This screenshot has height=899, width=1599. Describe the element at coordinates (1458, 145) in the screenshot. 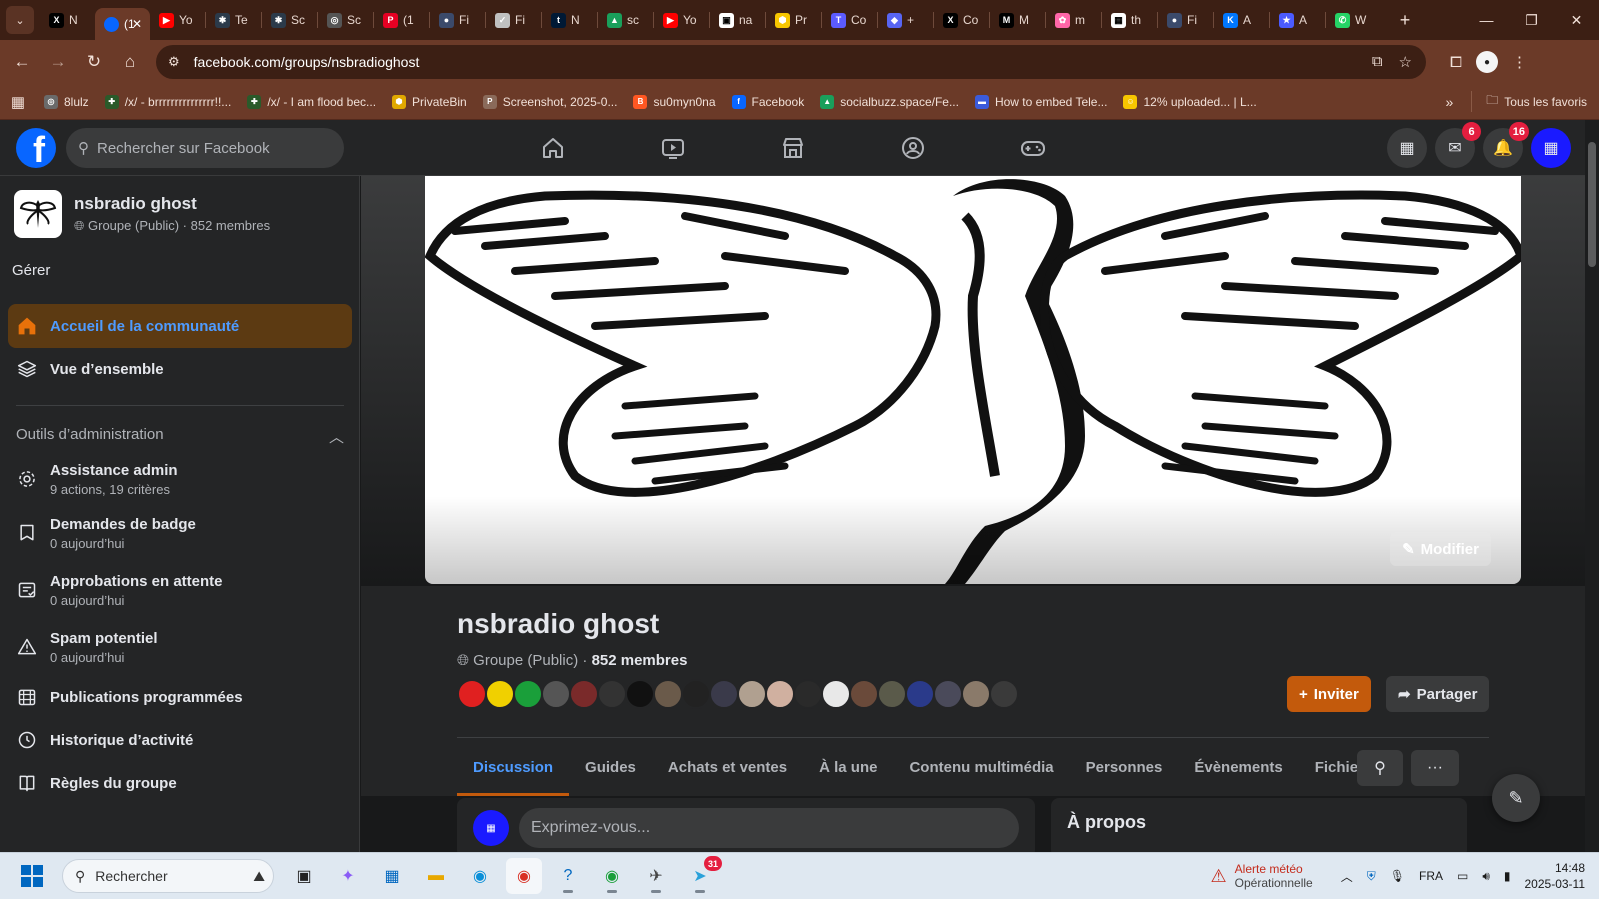

I see `messenger-icon: ✉ 6` at that location.